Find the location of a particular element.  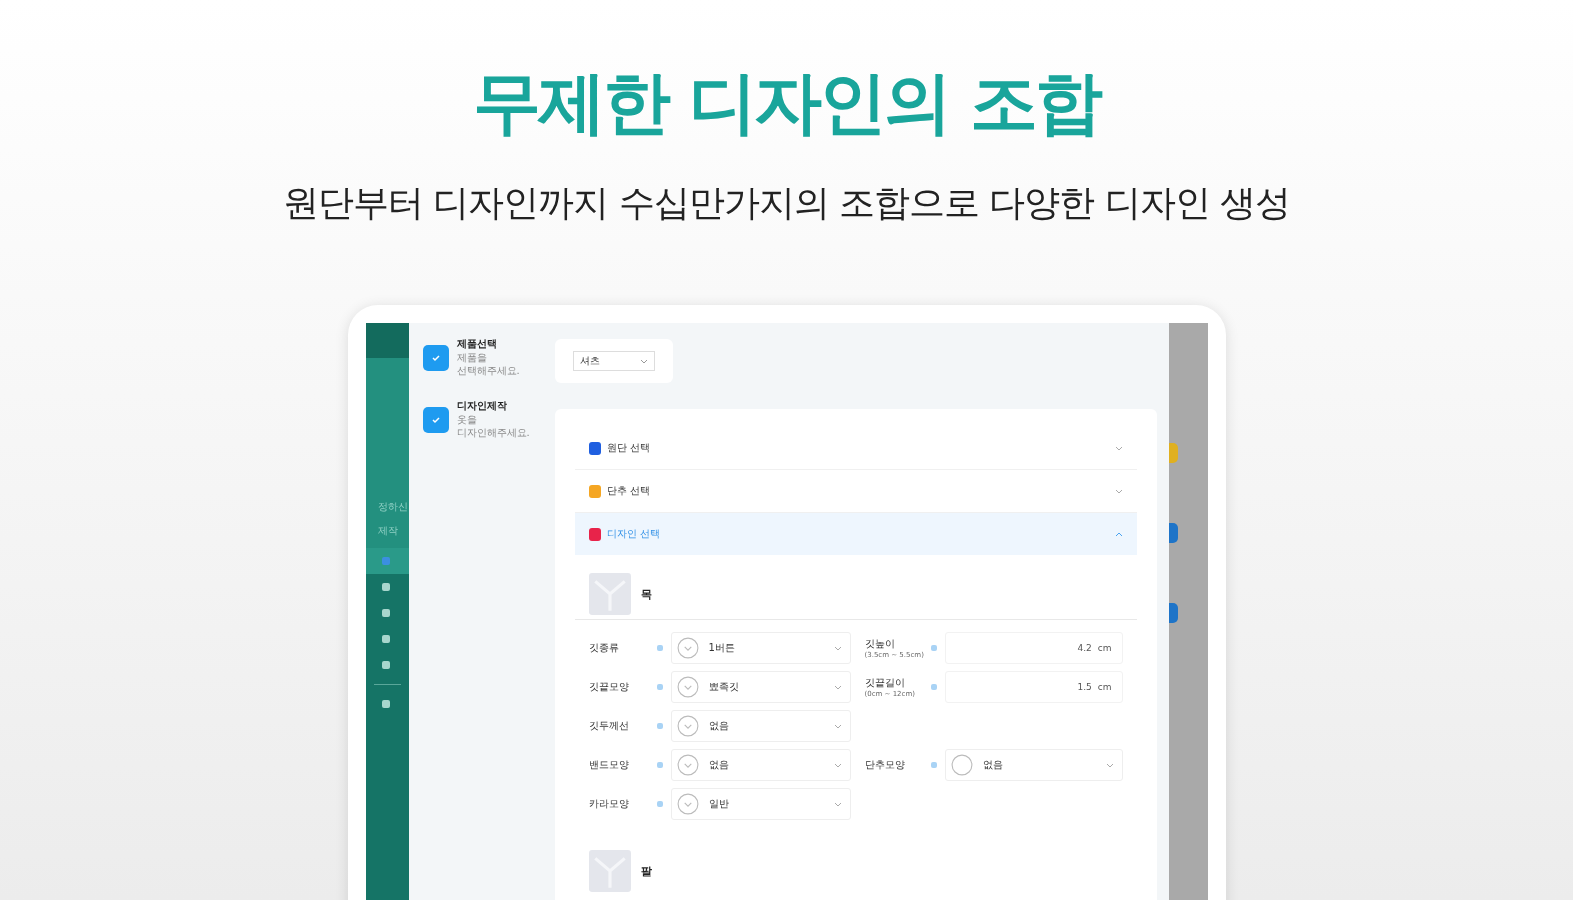

accordion-header: 원단 선택 is located at coordinates (855, 448).